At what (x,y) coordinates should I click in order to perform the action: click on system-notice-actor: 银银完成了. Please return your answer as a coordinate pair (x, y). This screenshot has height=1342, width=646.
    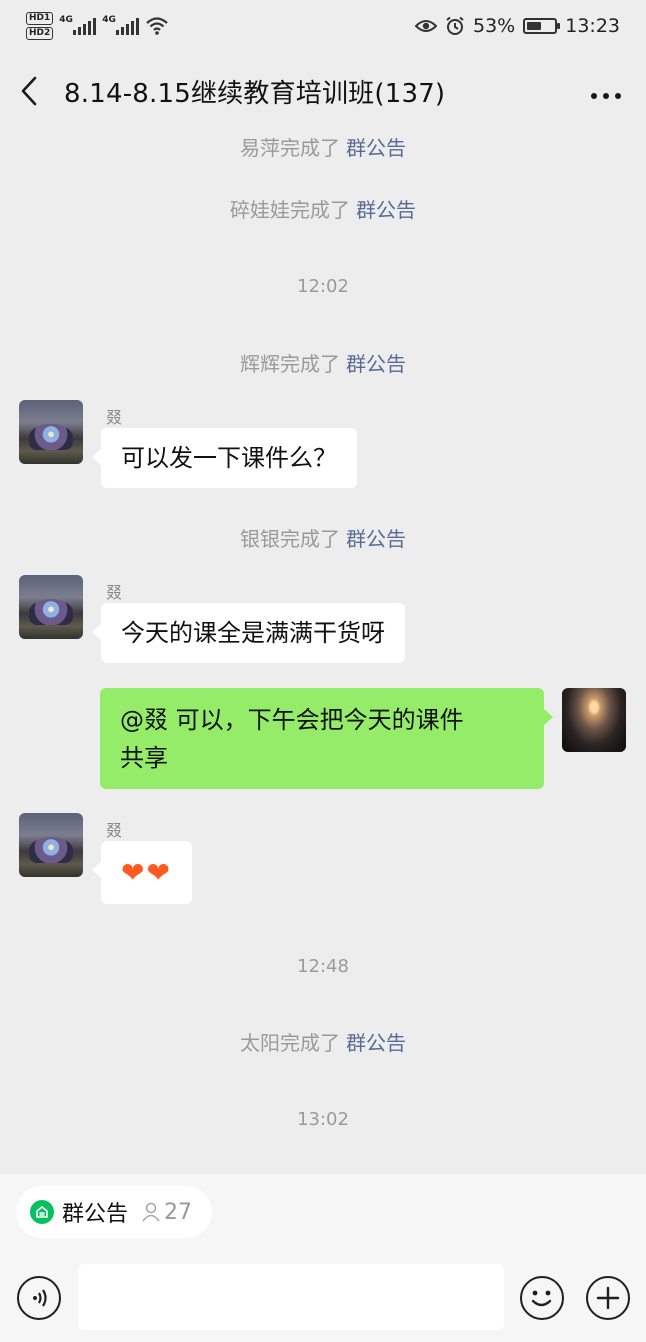
    Looking at the image, I should click on (290, 539).